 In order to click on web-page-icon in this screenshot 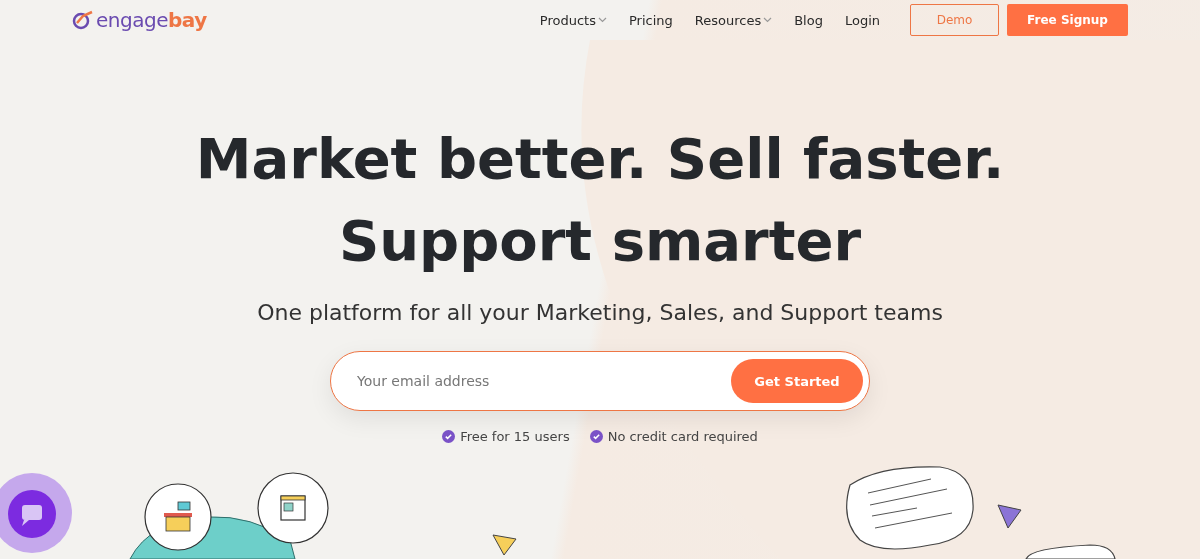, I will do `click(293, 508)`.